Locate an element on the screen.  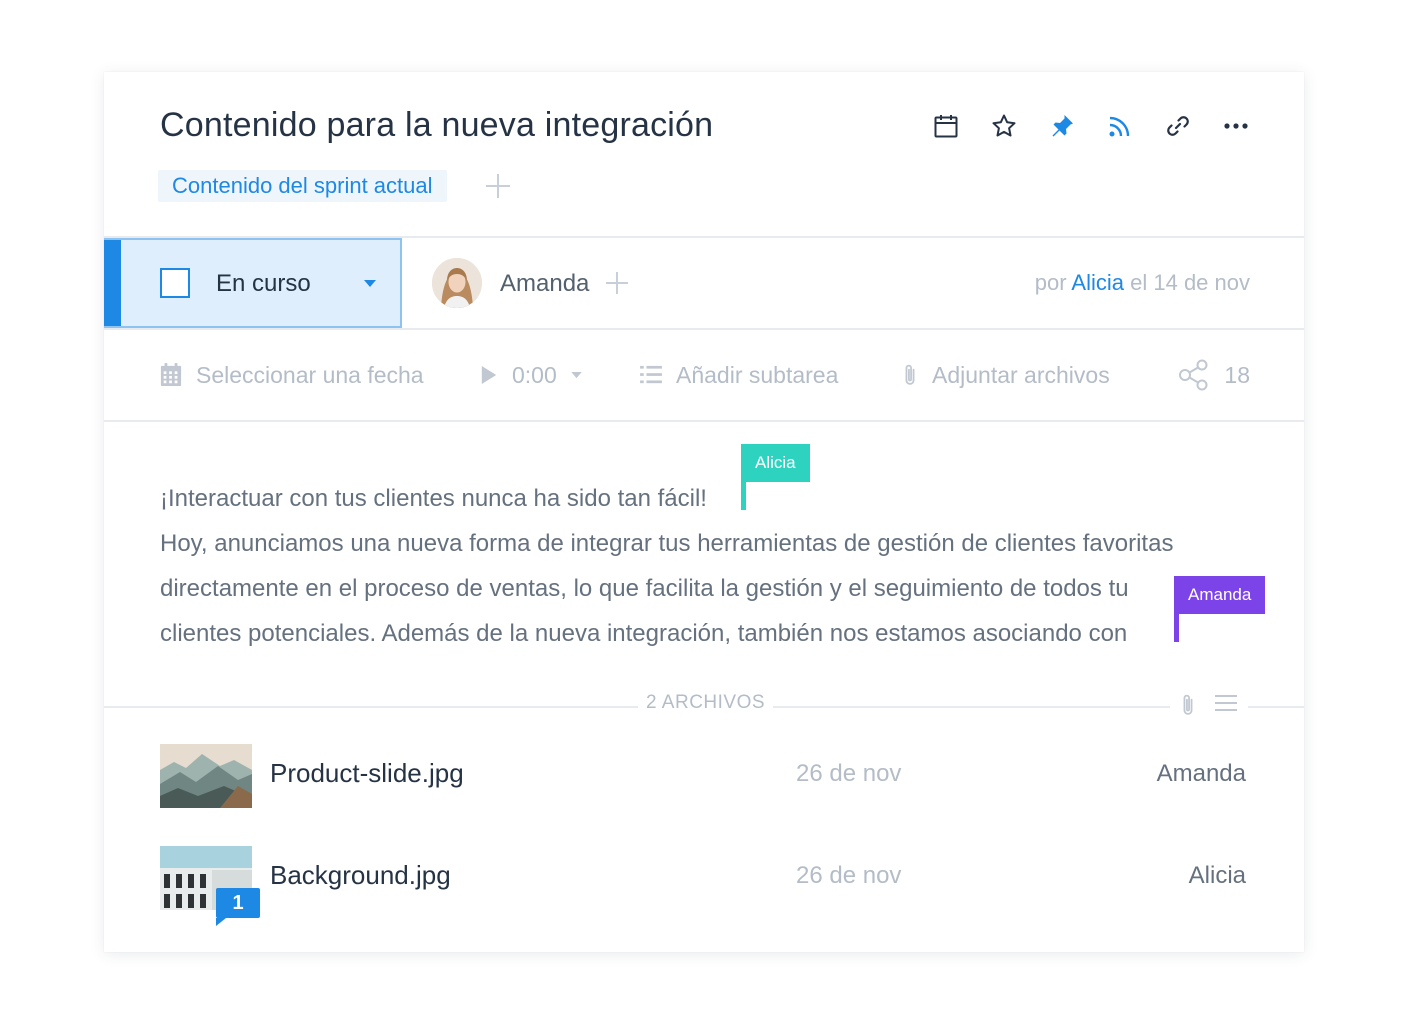
file-uploader: Alicia is located at coordinates (1217, 875).